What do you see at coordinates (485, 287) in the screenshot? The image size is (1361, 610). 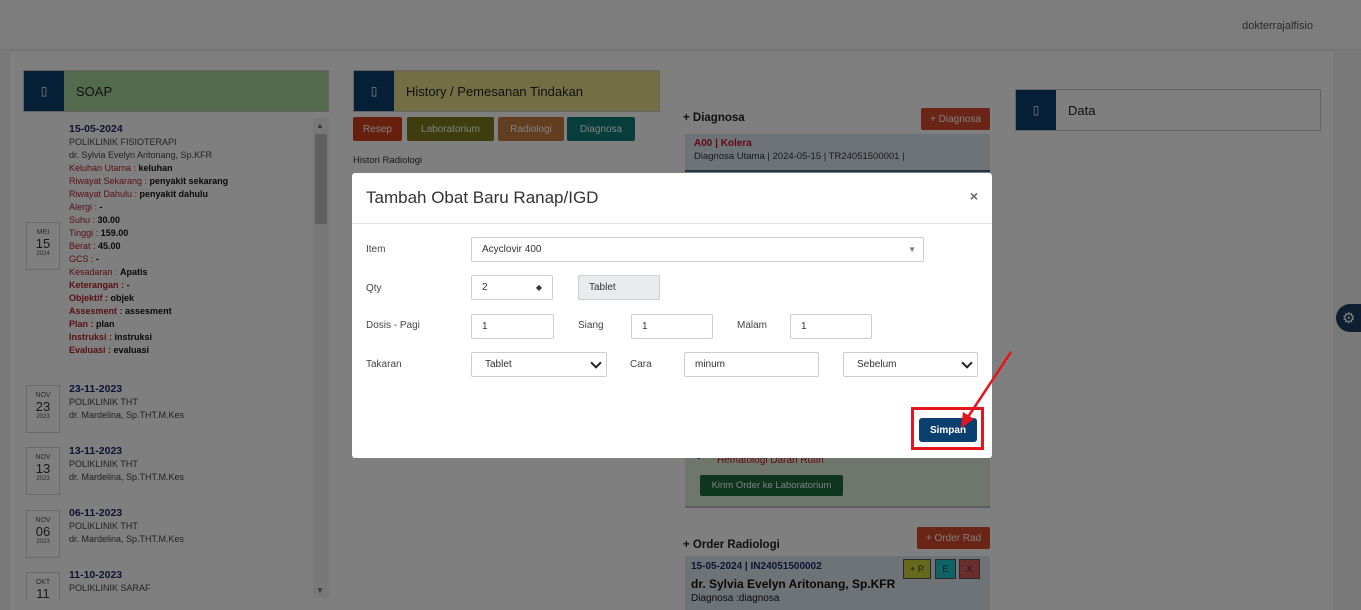 I see `qty-value: 2` at bounding box center [485, 287].